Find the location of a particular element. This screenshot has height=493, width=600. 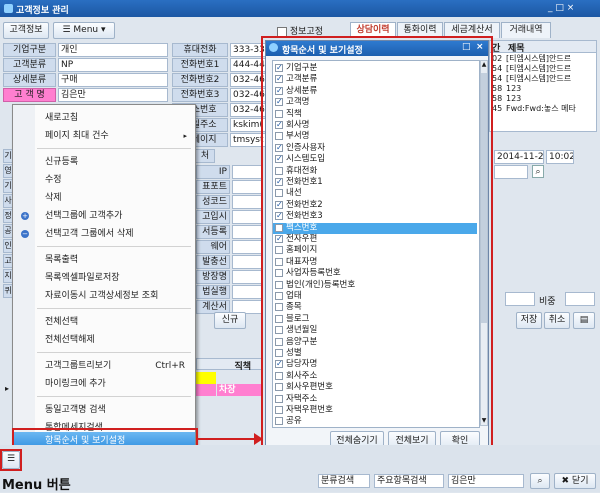

list-view-icon: ▤ is located at coordinates (584, 320).